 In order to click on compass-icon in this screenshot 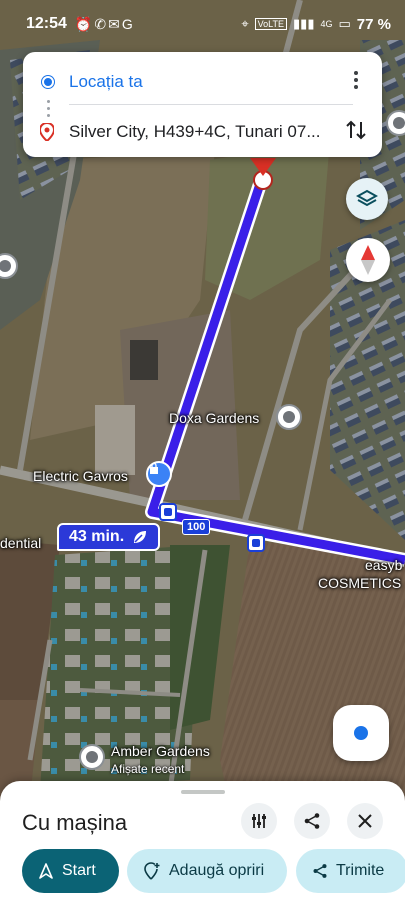, I will do `click(368, 260)`.